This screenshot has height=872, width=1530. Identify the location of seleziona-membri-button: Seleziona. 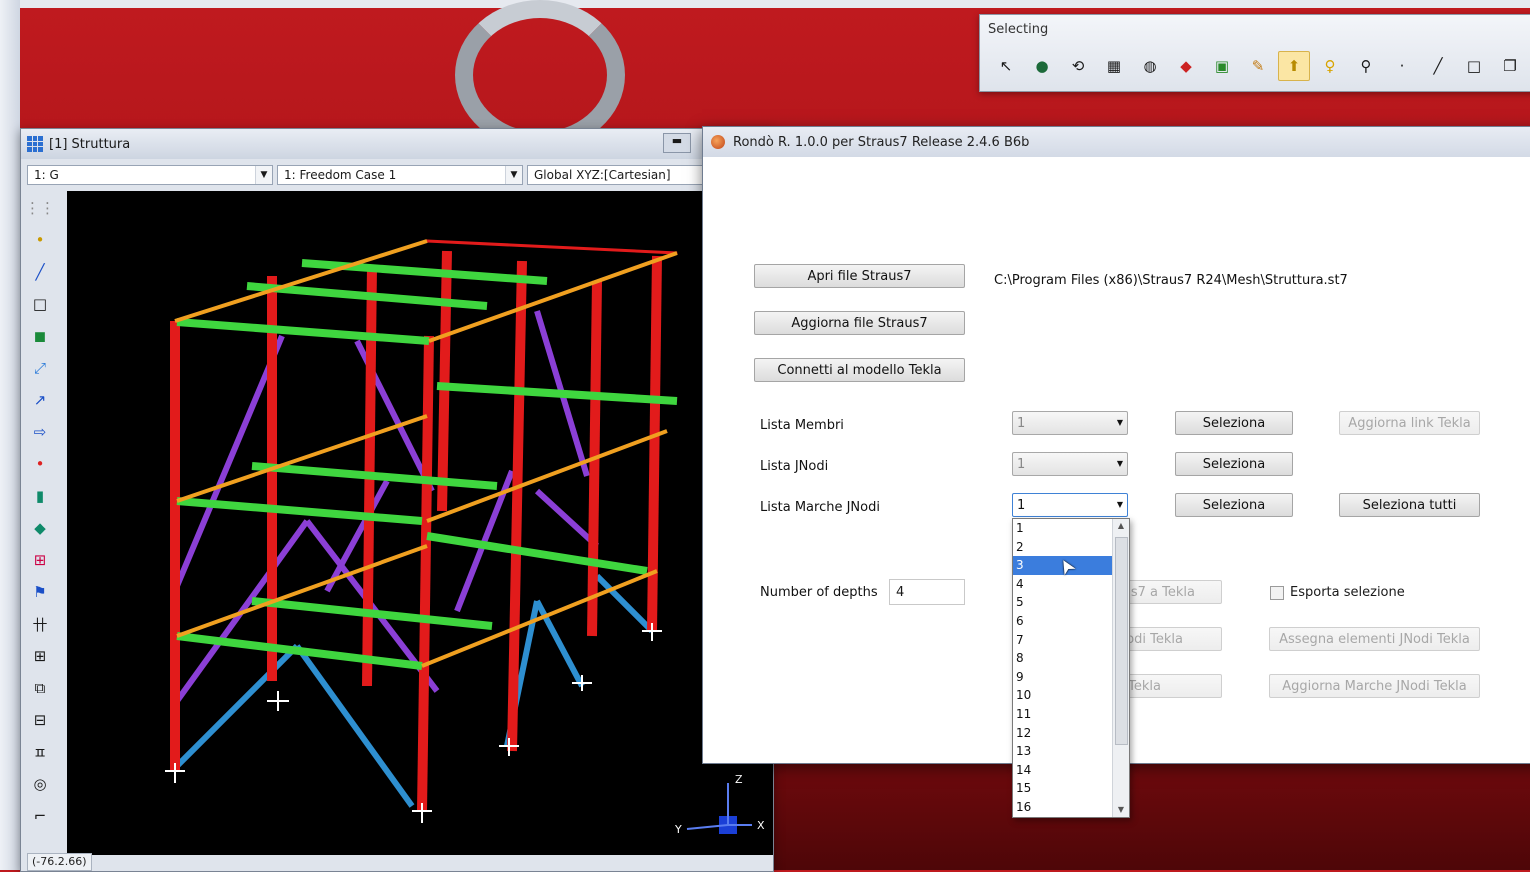
(1234, 423).